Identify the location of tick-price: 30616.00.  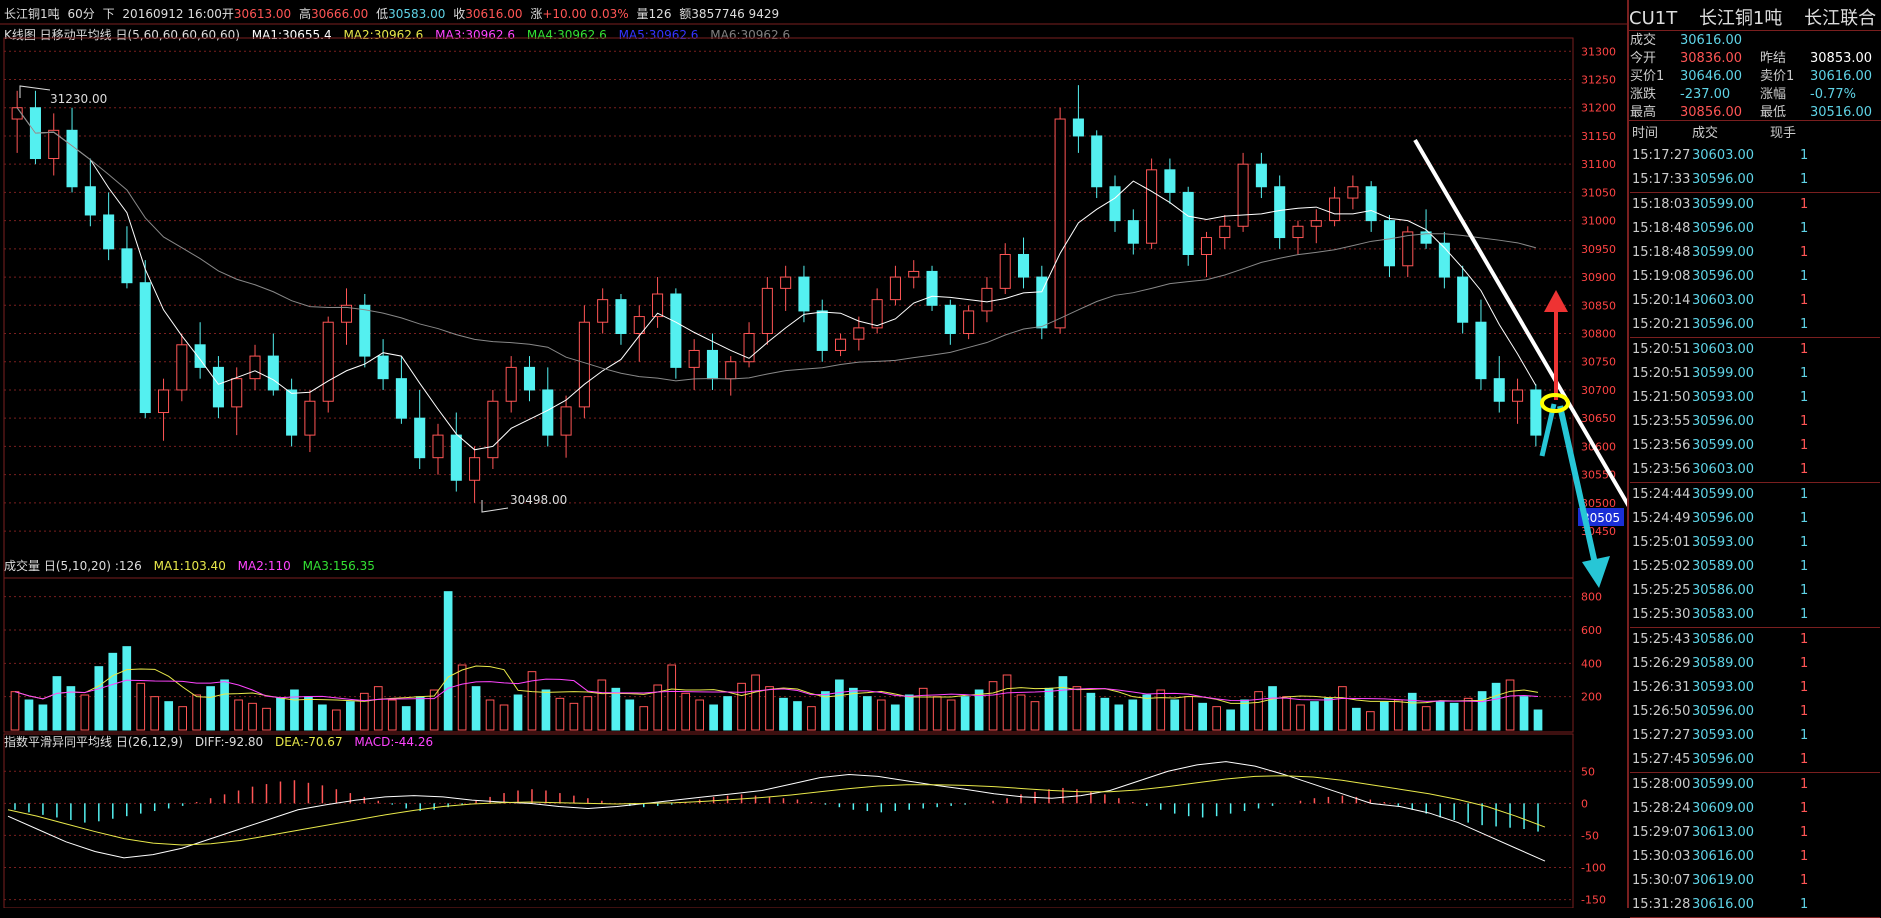
(1723, 904).